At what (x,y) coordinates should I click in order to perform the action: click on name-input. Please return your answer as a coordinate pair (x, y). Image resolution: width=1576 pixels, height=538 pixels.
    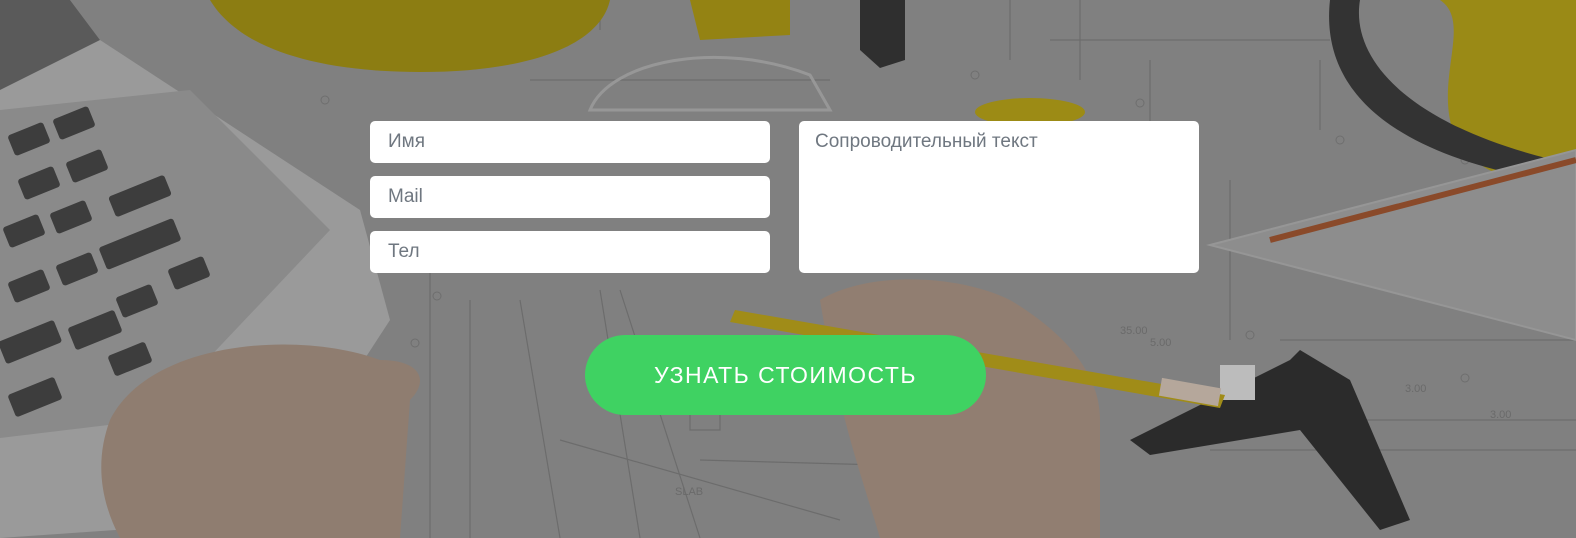
    Looking at the image, I should click on (570, 142).